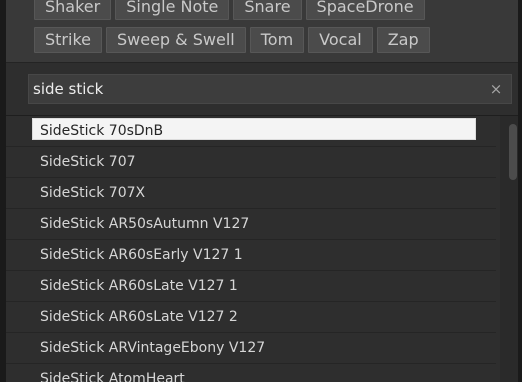  Describe the element at coordinates (251, 131) in the screenshot. I see `list-item: SideStick 70sDnB` at that location.